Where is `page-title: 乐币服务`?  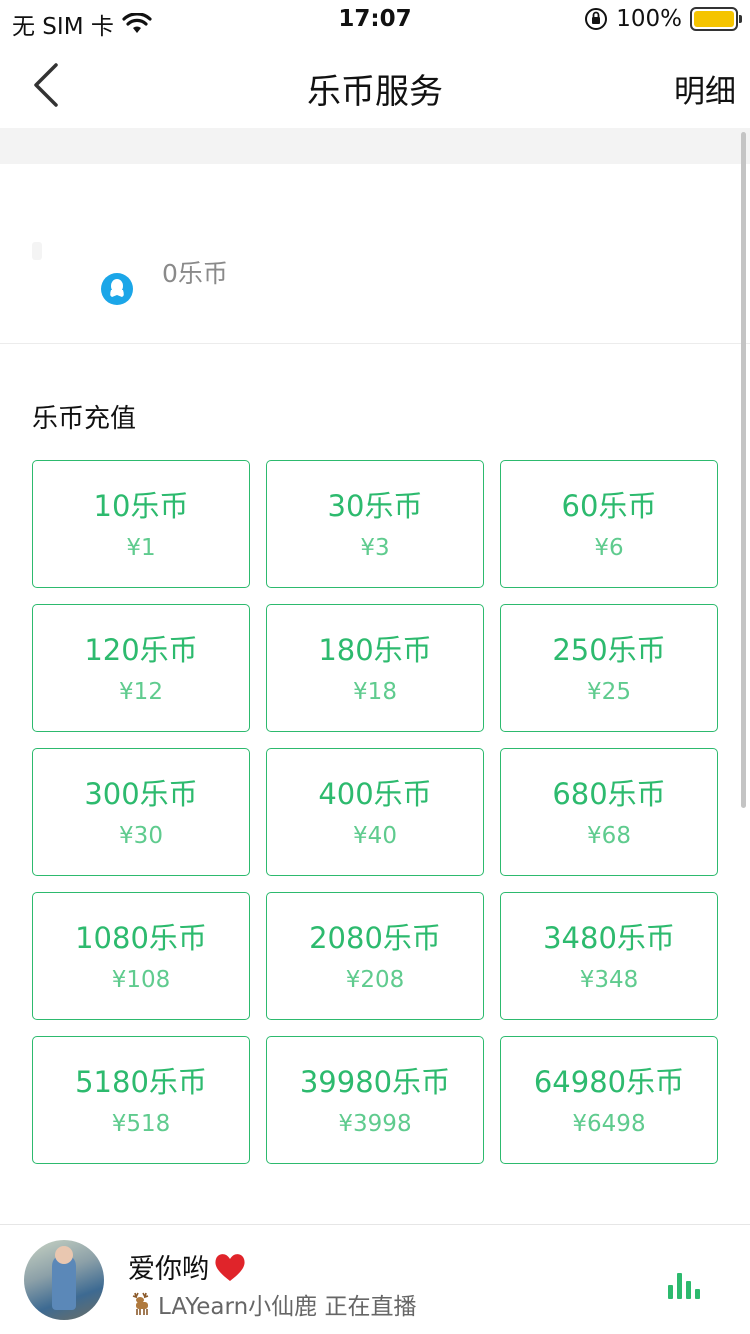 page-title: 乐币服务 is located at coordinates (375, 92).